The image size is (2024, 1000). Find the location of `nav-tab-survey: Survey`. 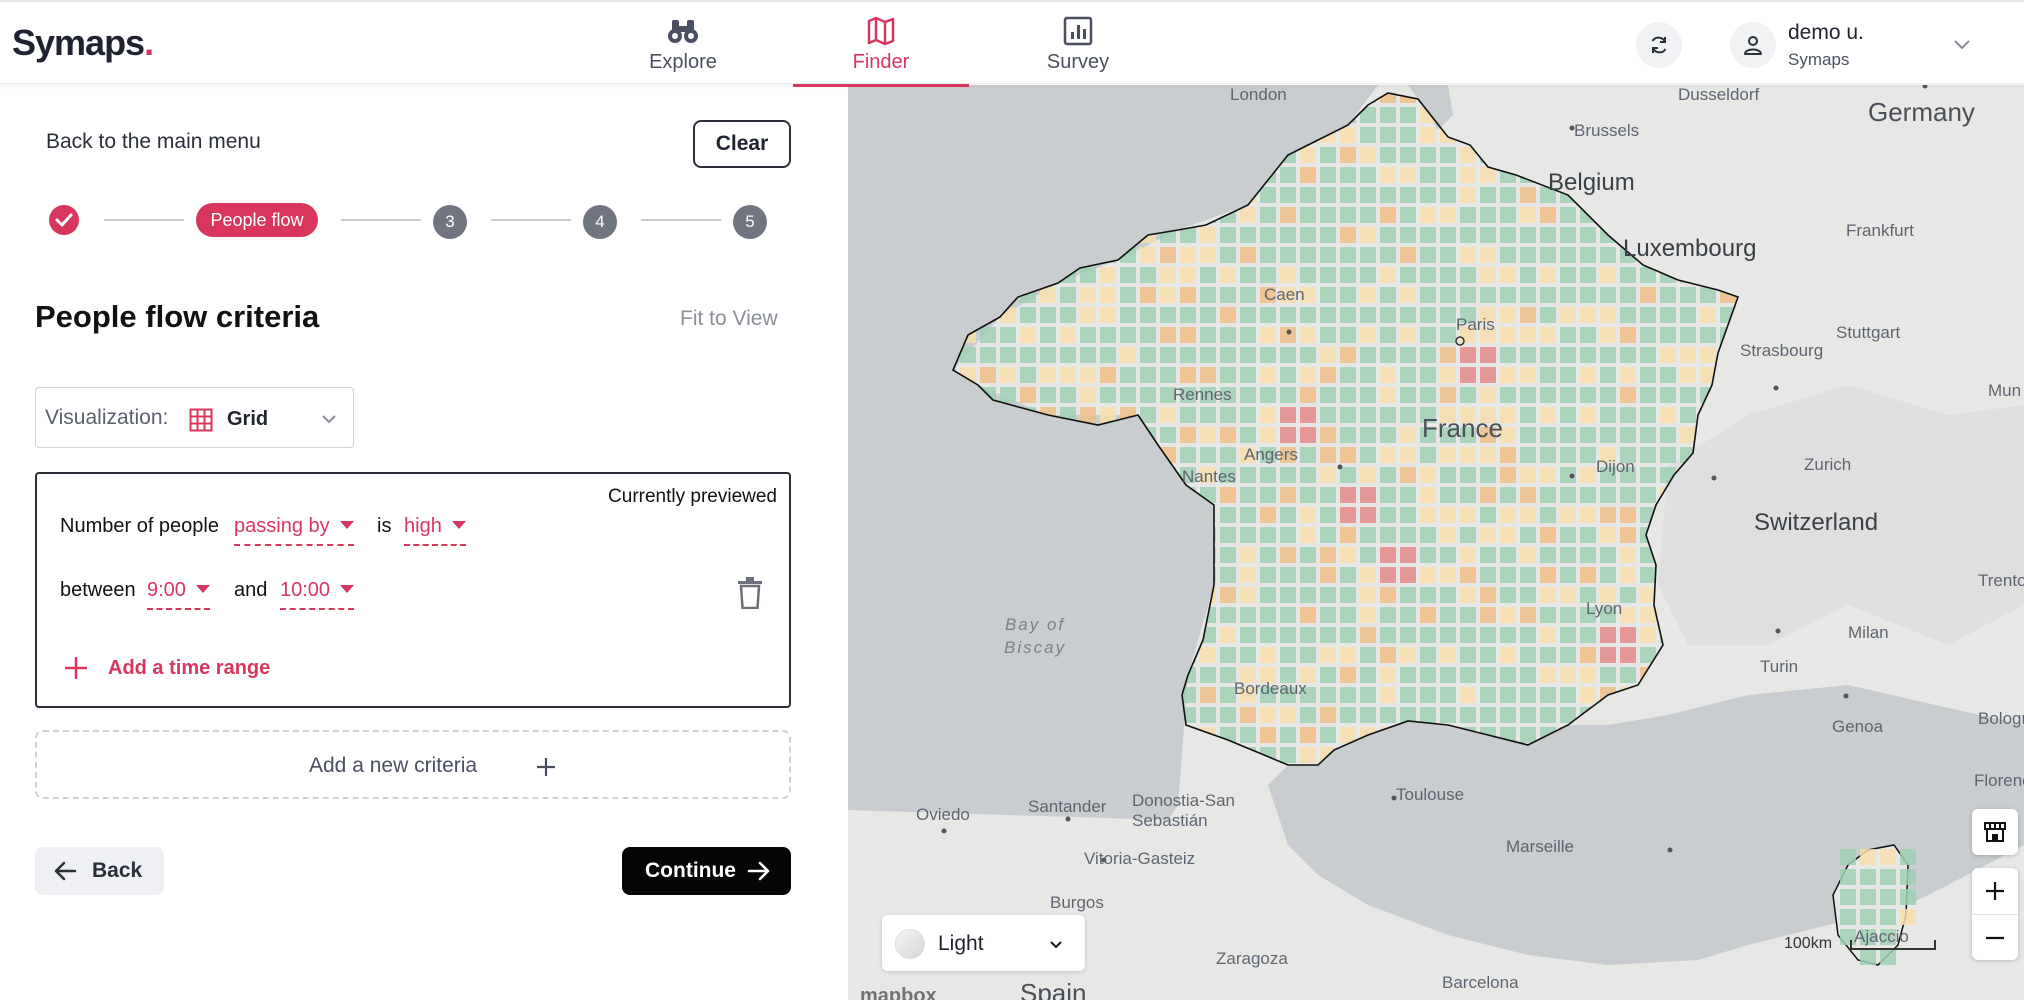

nav-tab-survey: Survey is located at coordinates (1078, 44).